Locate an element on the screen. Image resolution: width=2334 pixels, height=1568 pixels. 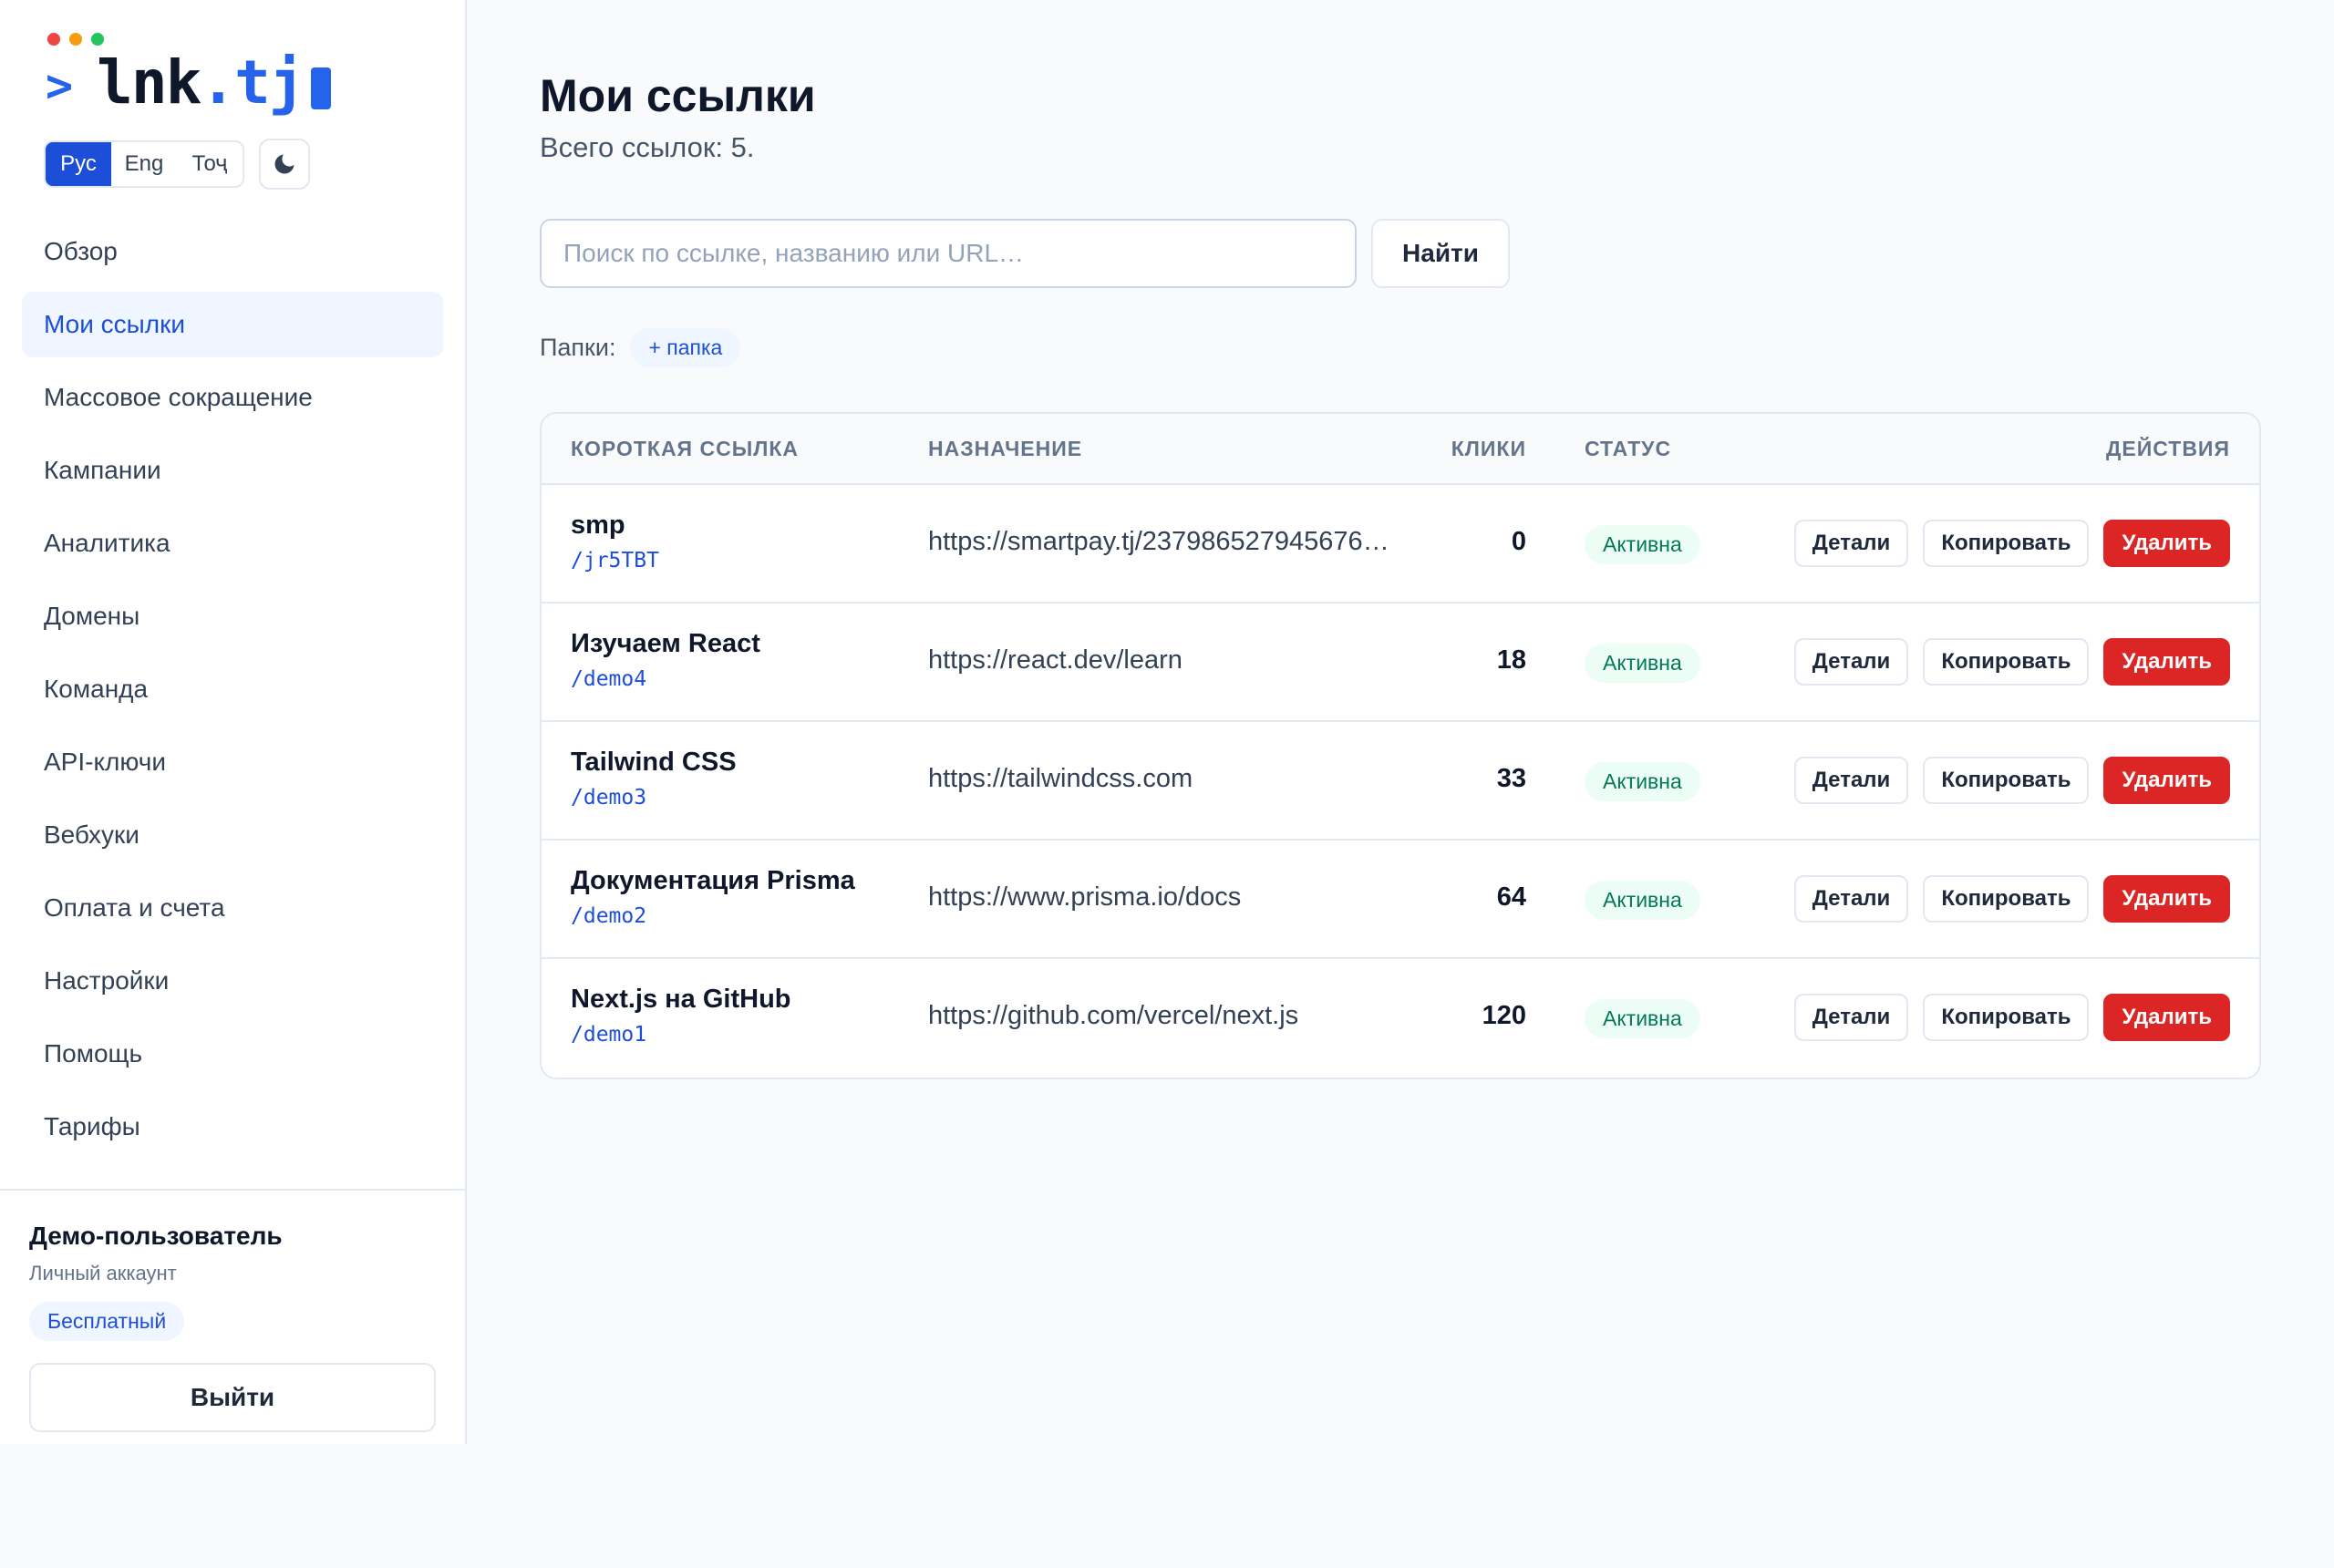
window-dot-red is located at coordinates (53, 39).